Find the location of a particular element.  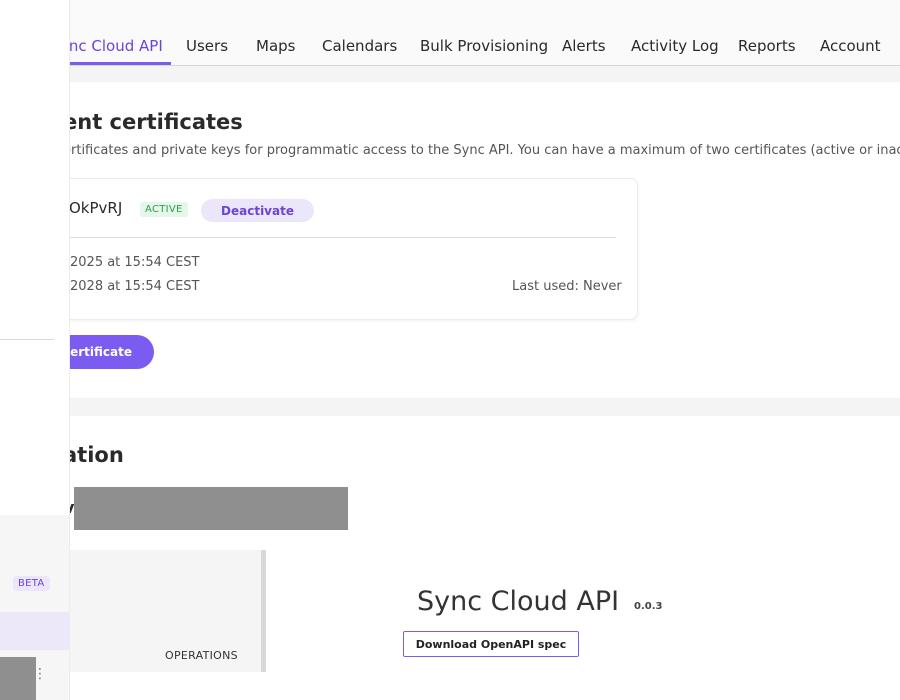

certificate-last-used: Last used: Never is located at coordinates (567, 286).